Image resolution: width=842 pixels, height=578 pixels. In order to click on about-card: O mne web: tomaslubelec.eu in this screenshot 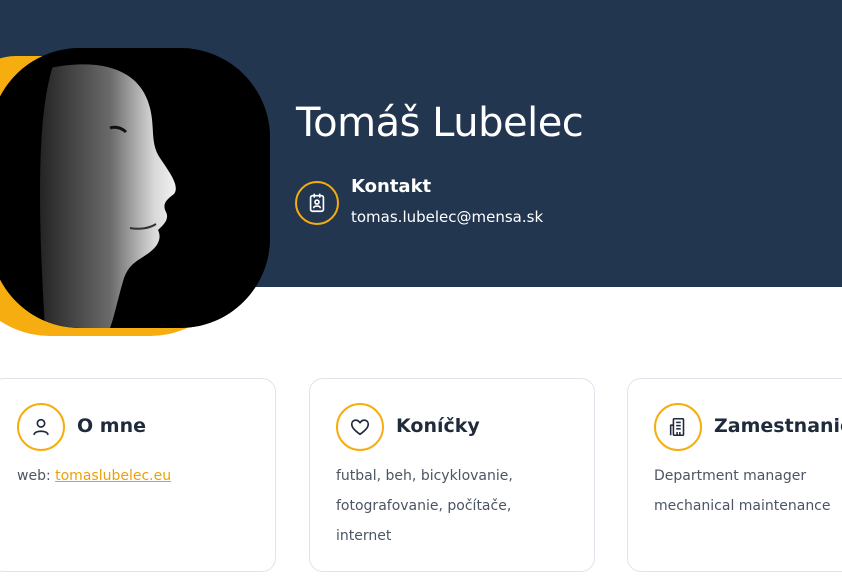, I will do `click(138, 475)`.